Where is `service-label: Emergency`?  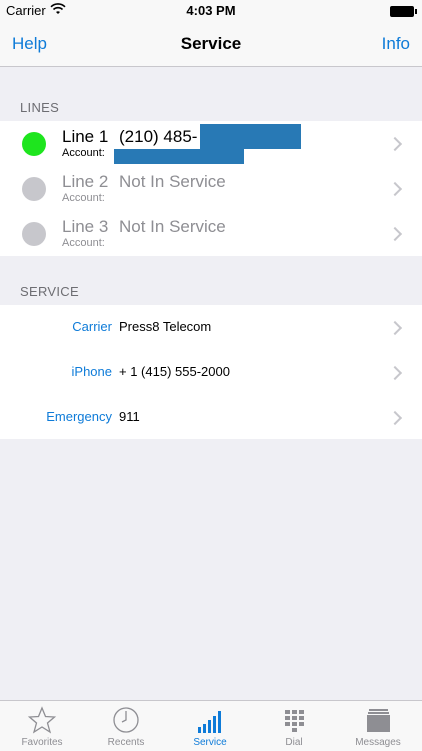
service-label: Emergency is located at coordinates (79, 416).